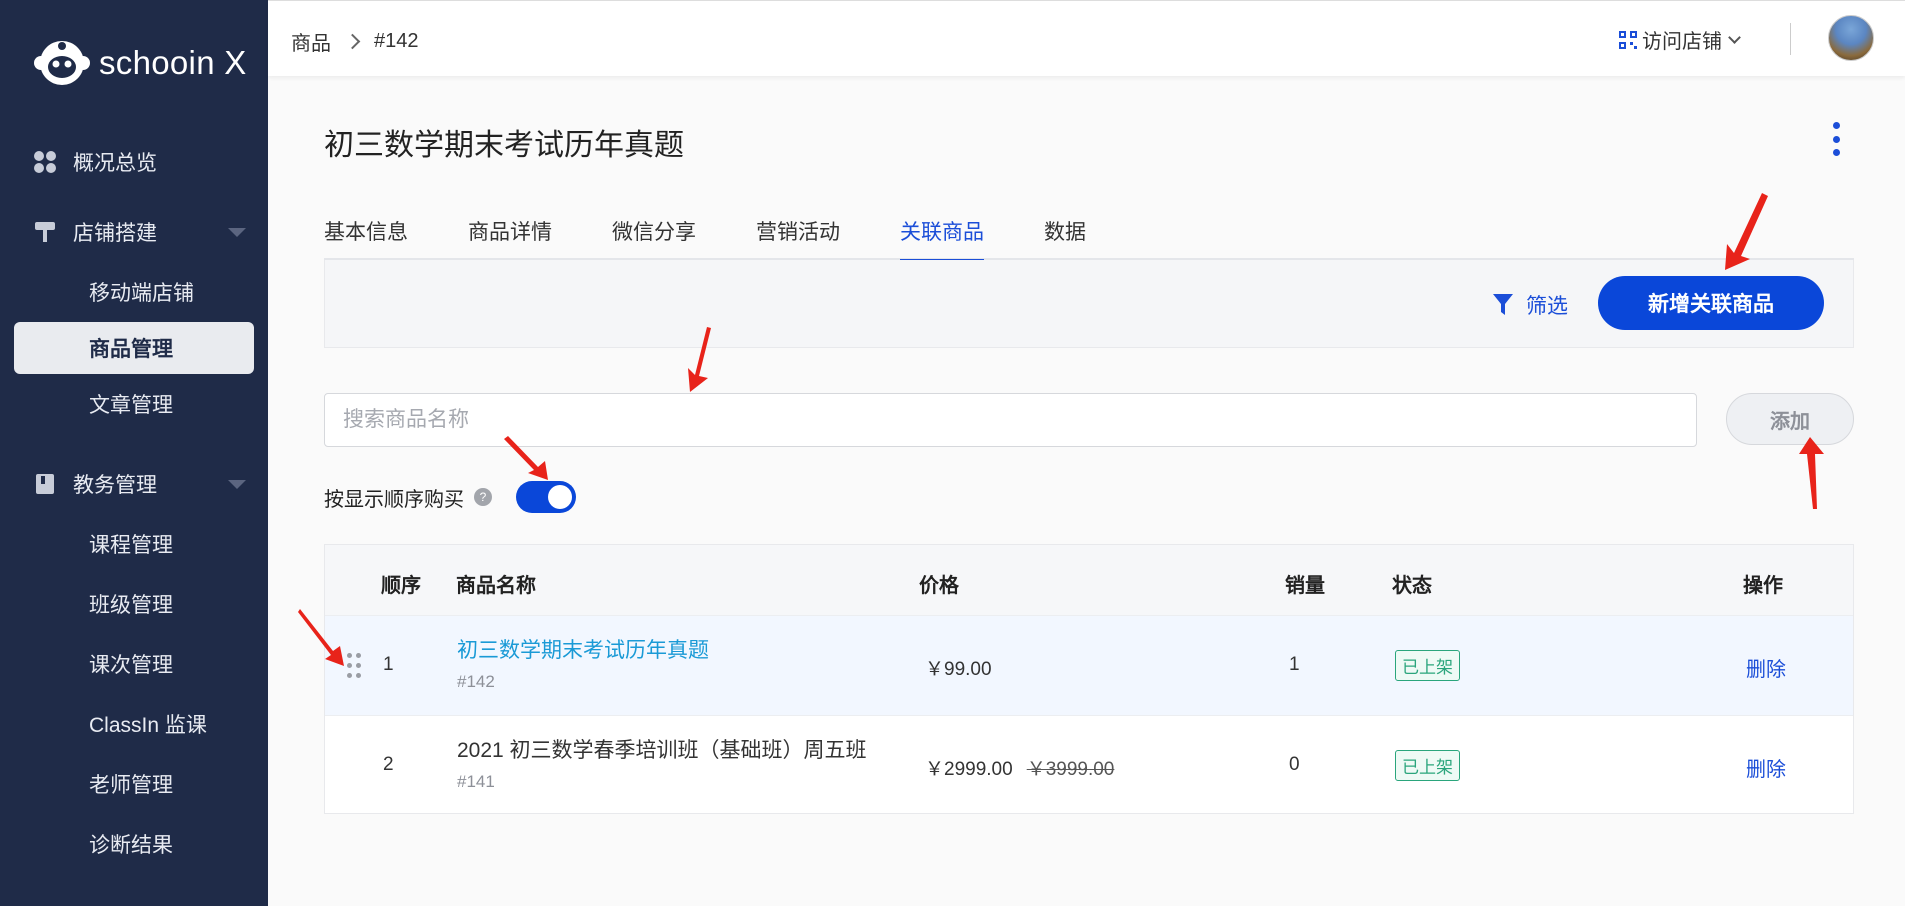 The height and width of the screenshot is (906, 1905). What do you see at coordinates (942, 239) in the screenshot?
I see `tab-related-products: 关联商品` at bounding box center [942, 239].